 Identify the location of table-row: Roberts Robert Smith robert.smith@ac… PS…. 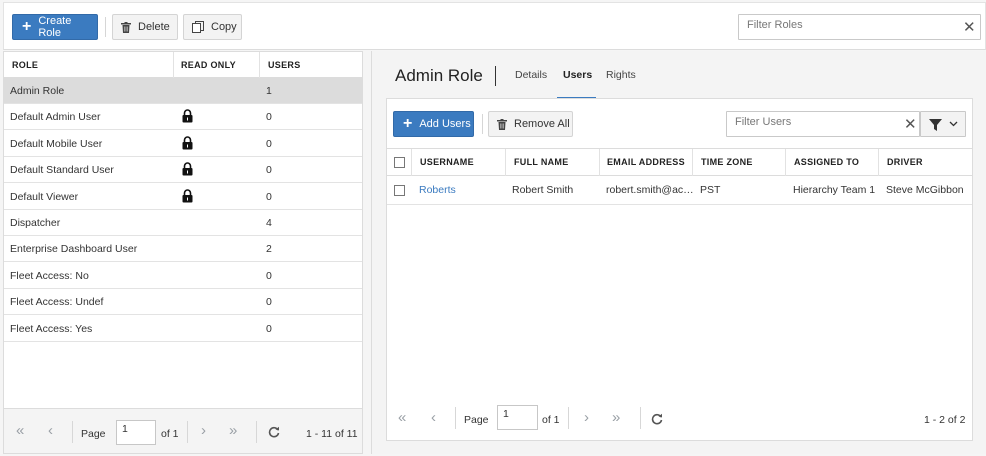
(679, 190).